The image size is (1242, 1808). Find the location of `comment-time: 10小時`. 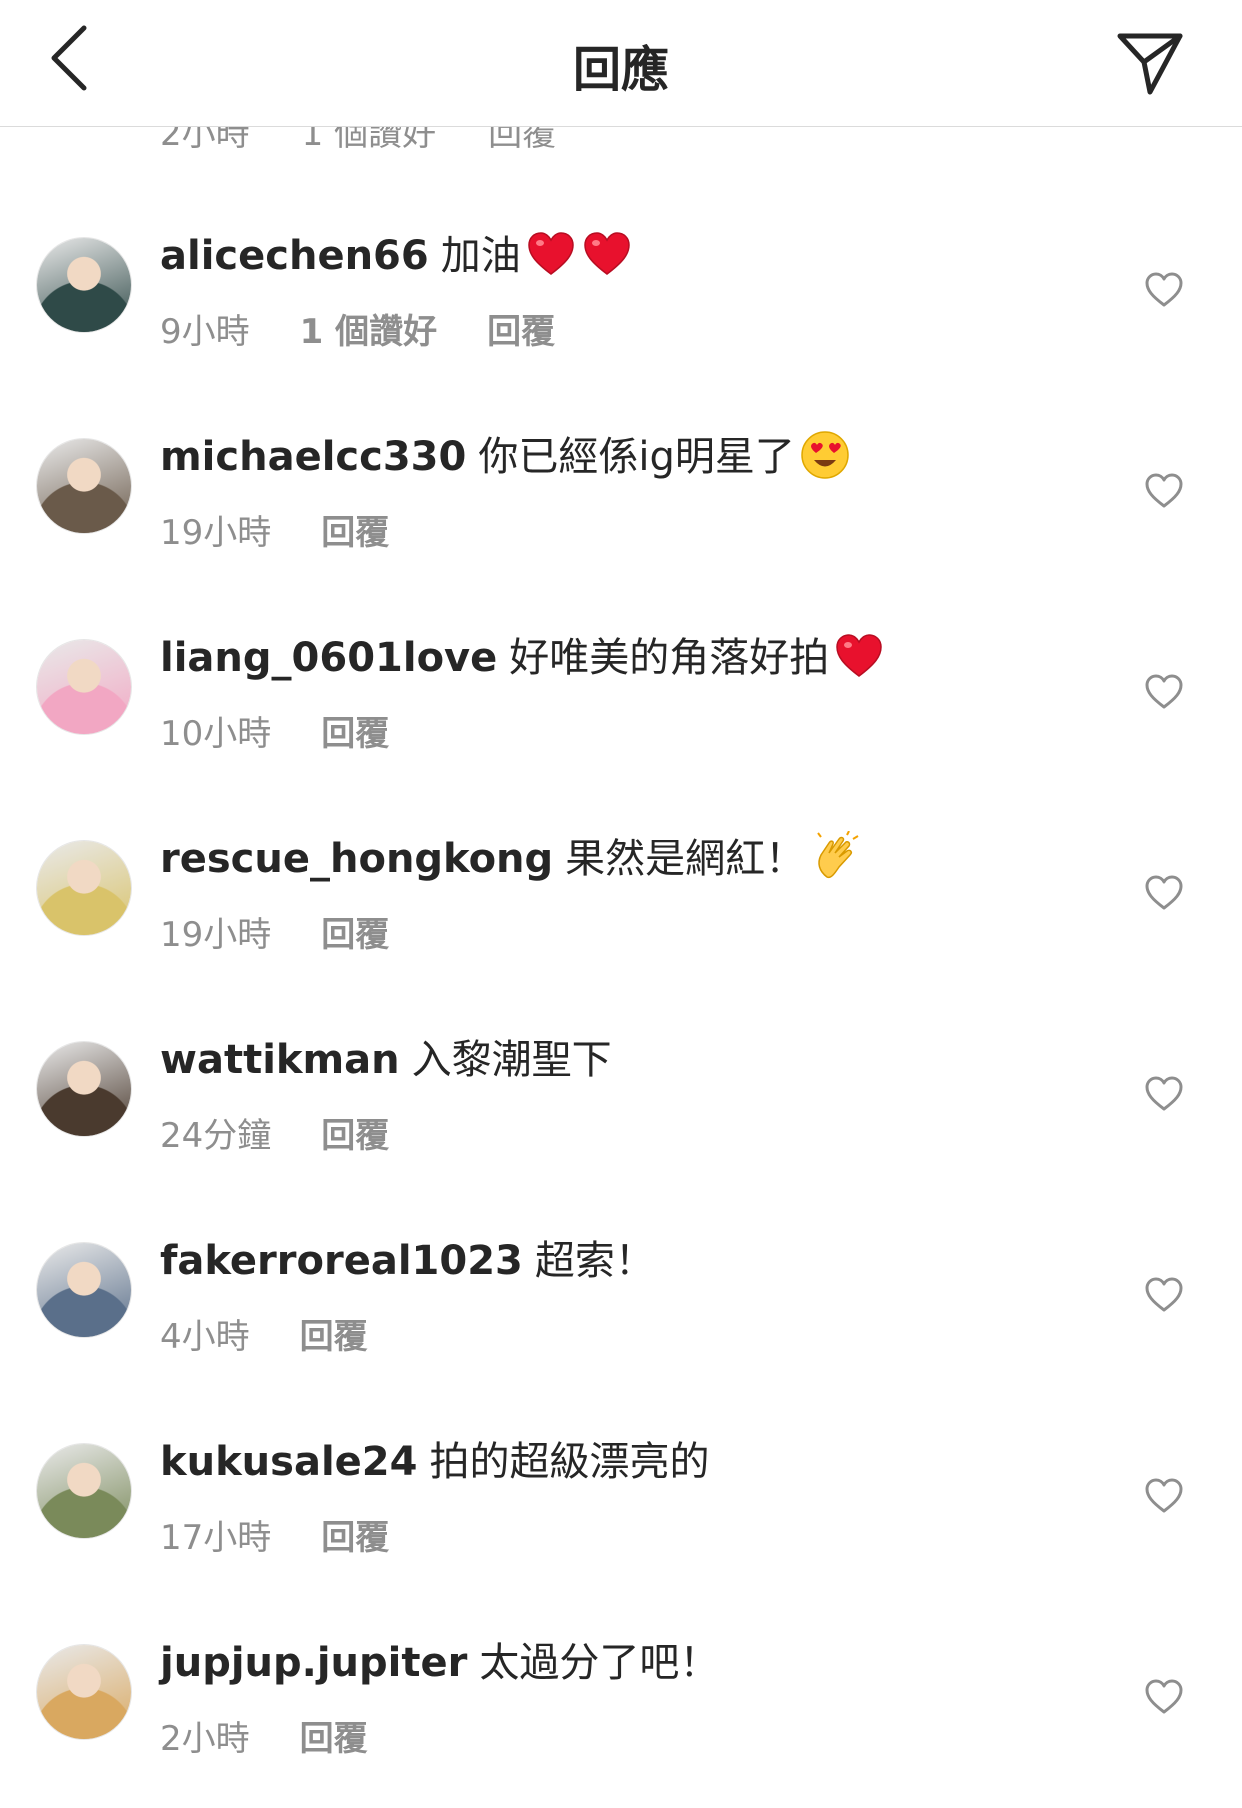

comment-time: 10小時 is located at coordinates (216, 734).